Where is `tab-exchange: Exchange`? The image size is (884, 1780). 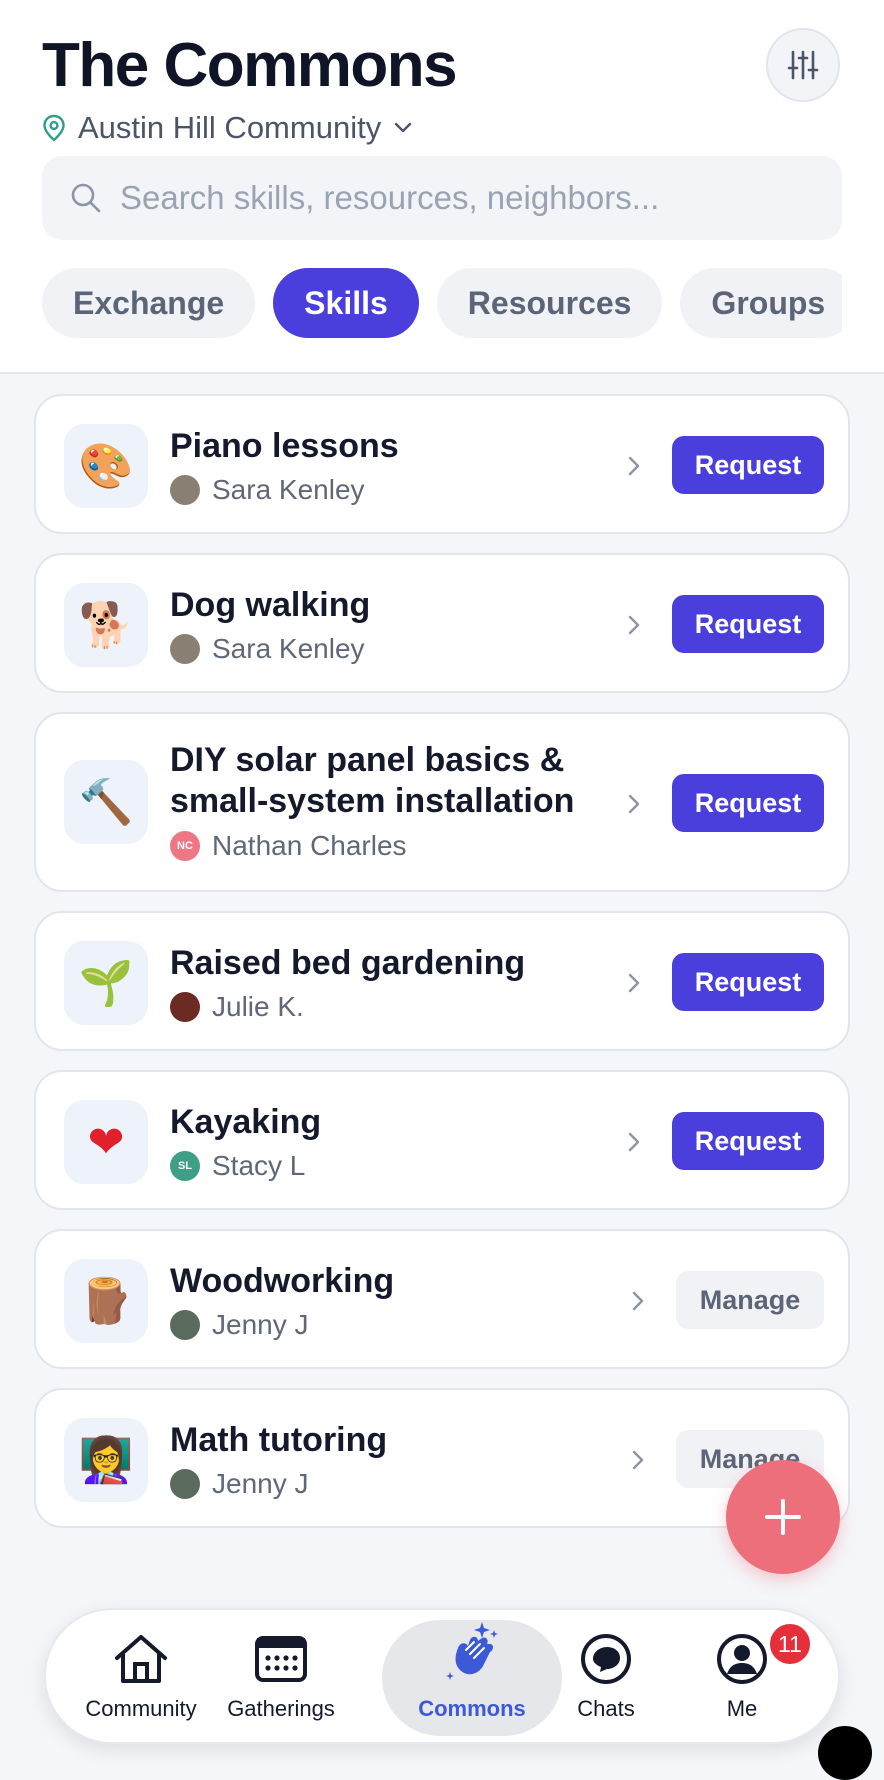 tab-exchange: Exchange is located at coordinates (149, 303).